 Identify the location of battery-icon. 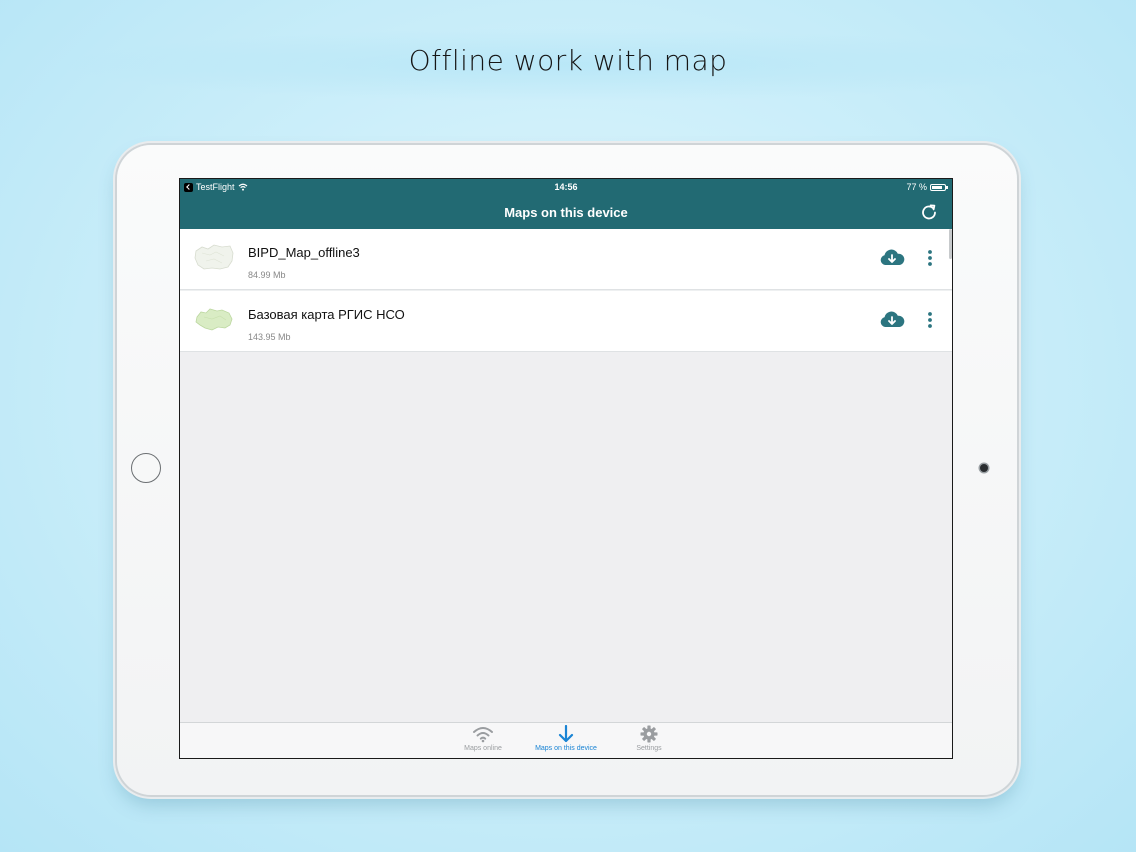
(939, 187).